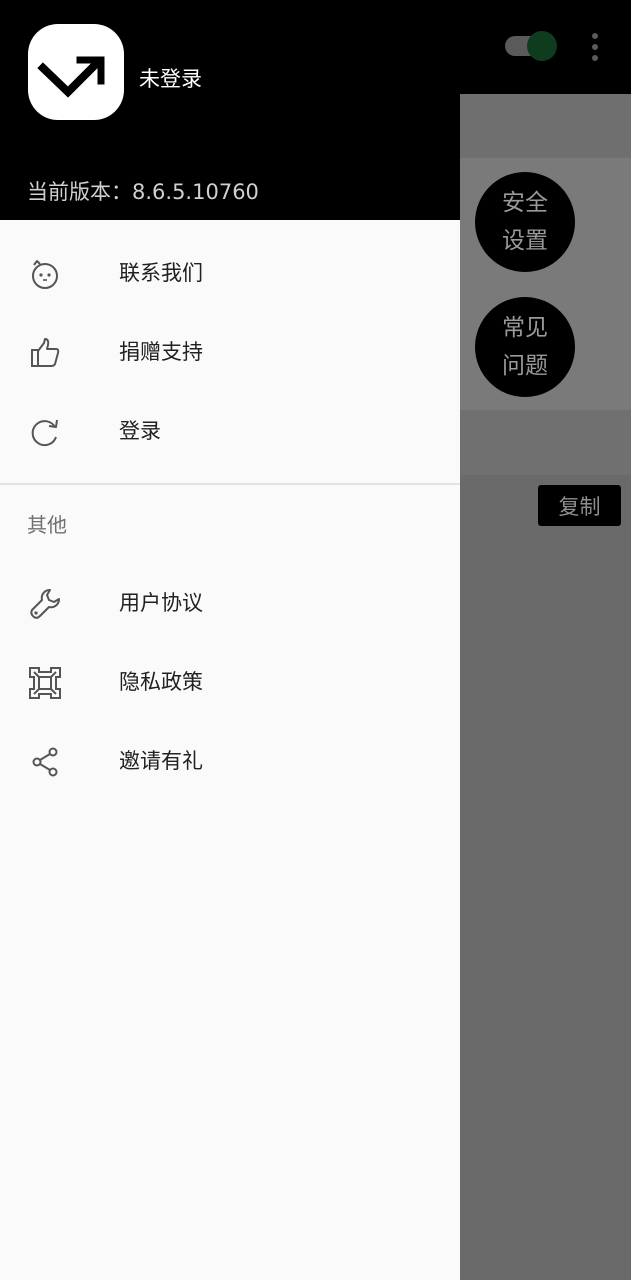 Image resolution: width=631 pixels, height=1280 pixels. Describe the element at coordinates (542, 46) in the screenshot. I see `toggle-thumb` at that location.